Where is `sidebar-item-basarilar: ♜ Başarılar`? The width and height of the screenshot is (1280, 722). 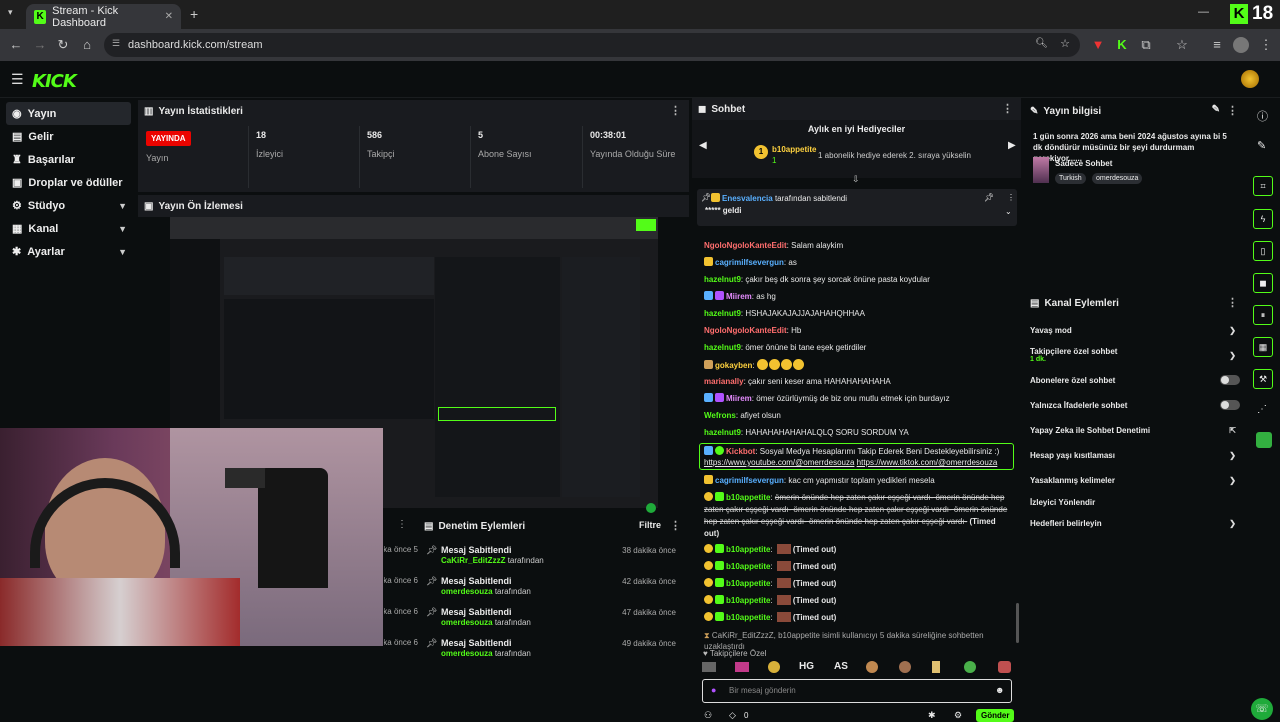
sidebar-item-basarilar: ♜ Başarılar is located at coordinates (68, 159).